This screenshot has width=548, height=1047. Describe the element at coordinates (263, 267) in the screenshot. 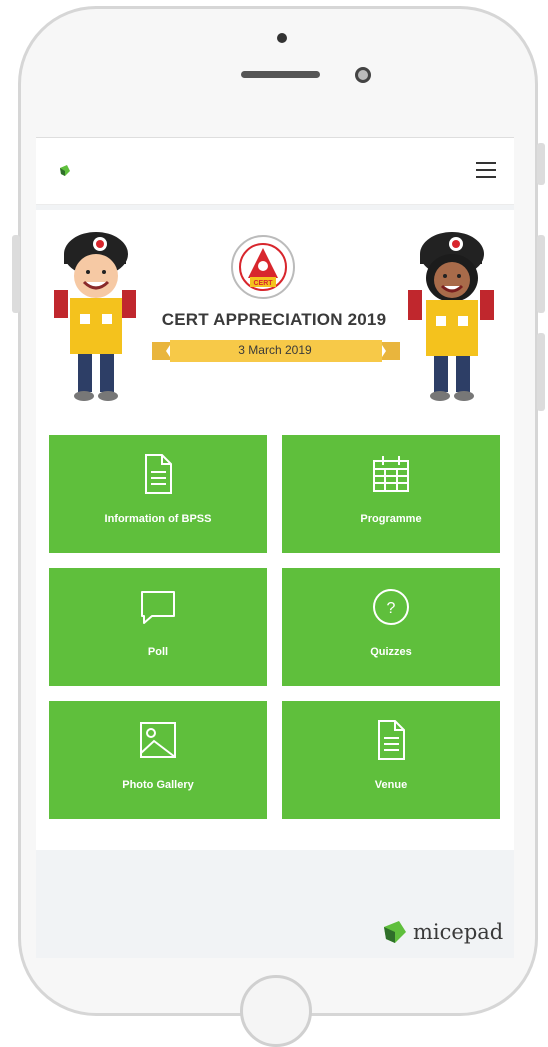

I see `cert-badge-logo: CERT` at that location.